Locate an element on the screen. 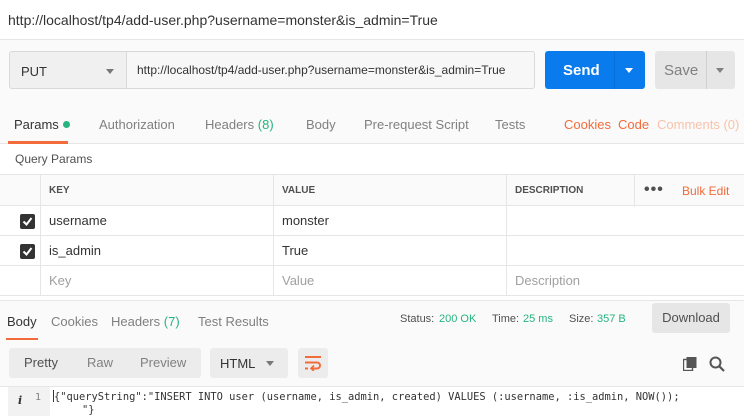 This screenshot has height=416, width=744. send-button: Send is located at coordinates (595, 70).